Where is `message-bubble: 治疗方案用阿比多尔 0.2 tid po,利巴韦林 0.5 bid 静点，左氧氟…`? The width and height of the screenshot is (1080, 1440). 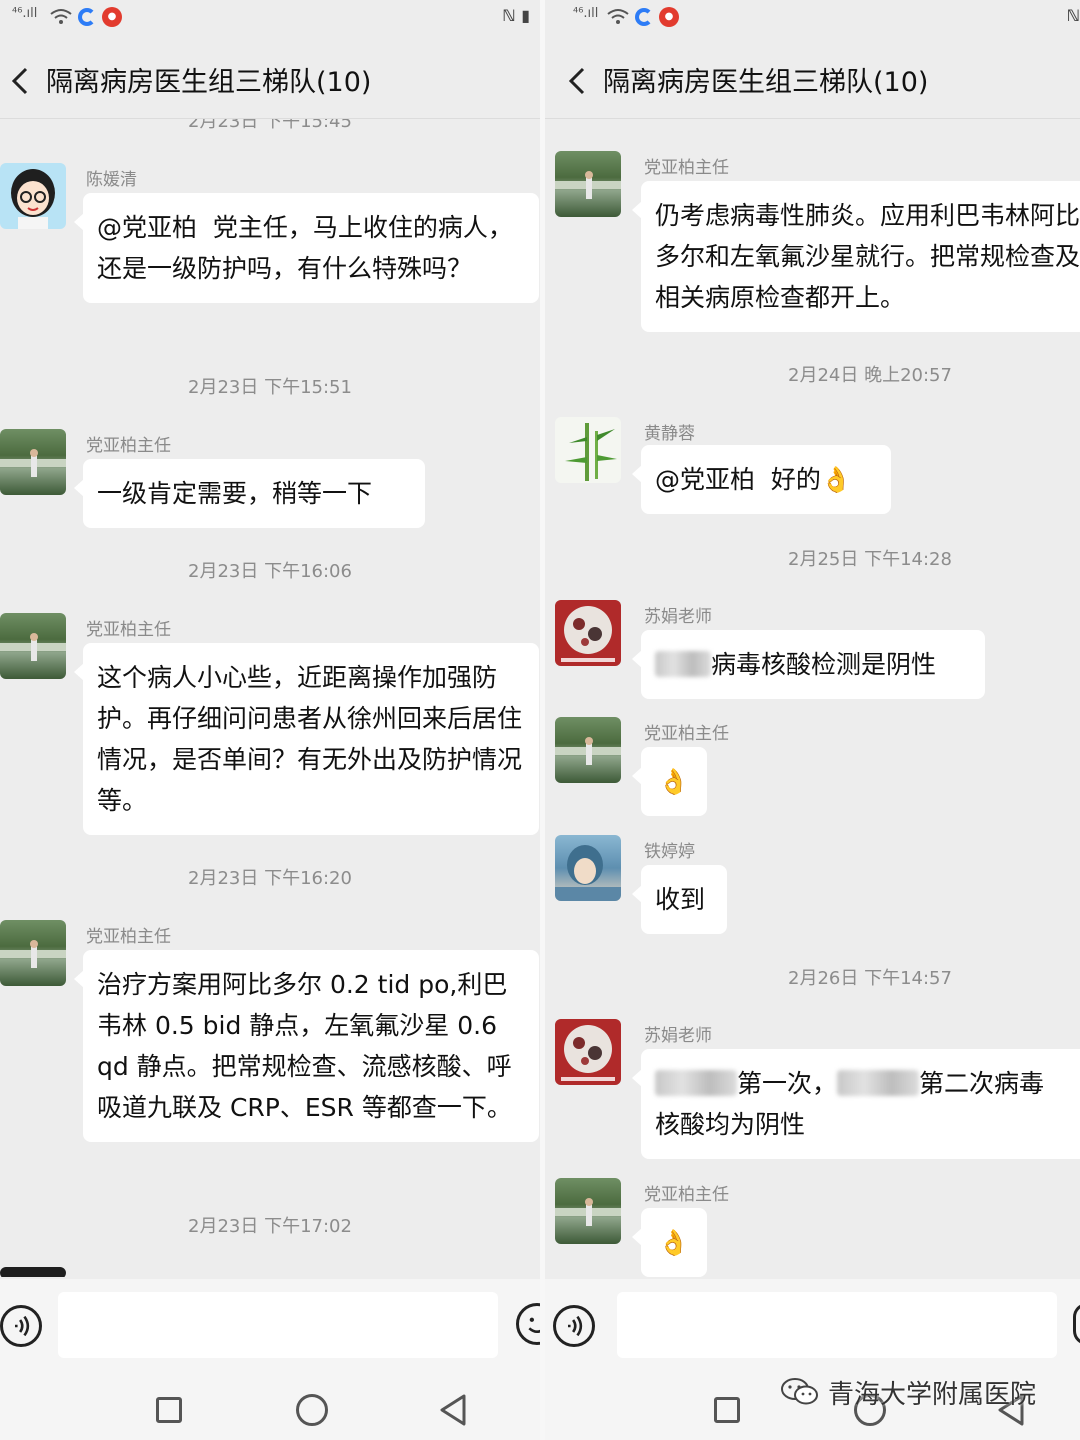
message-bubble: 治疗方案用阿比多尔 0.2 tid po,利巴韦林 0.5 bid 静点，左氧氟… is located at coordinates (306, 1046).